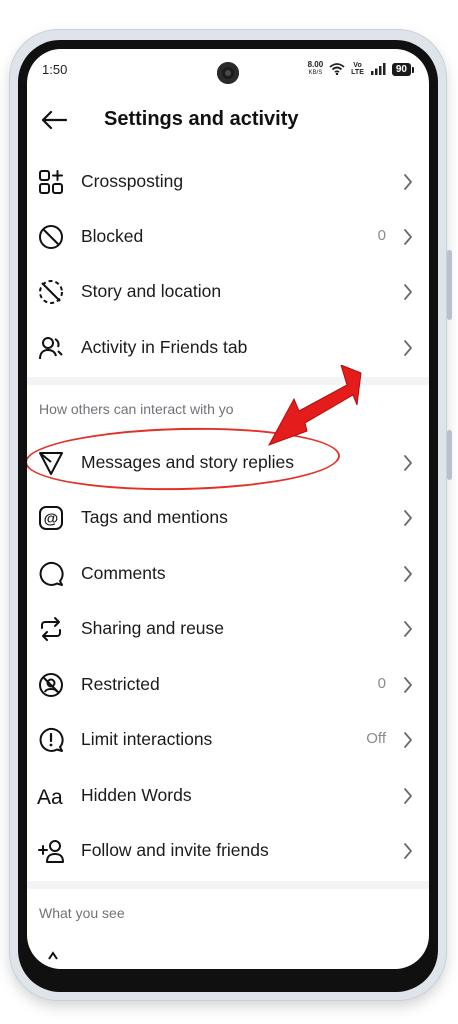 Image resolution: width=458 pixels, height=1024 pixels. What do you see at coordinates (228, 739) in the screenshot?
I see `settings-row-limit-interactions: Limit interactions Off` at bounding box center [228, 739].